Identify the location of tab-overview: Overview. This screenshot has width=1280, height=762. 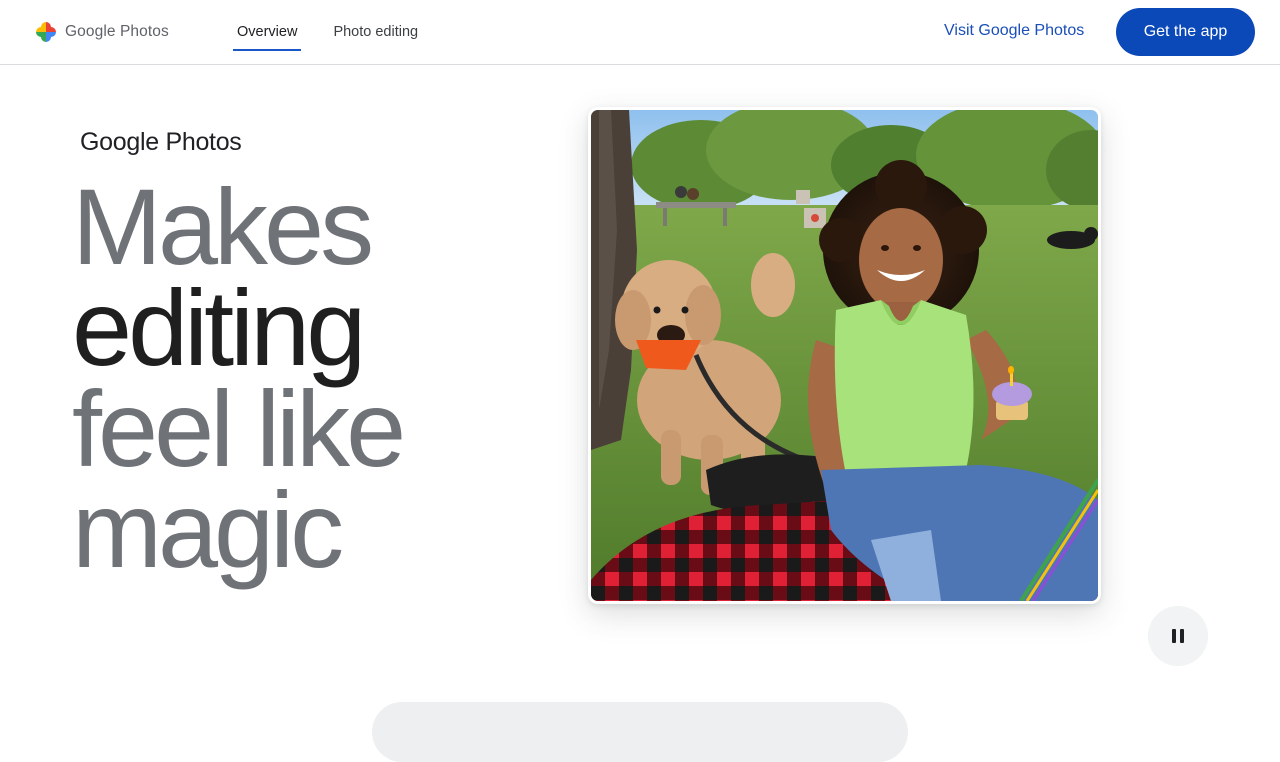
(267, 32).